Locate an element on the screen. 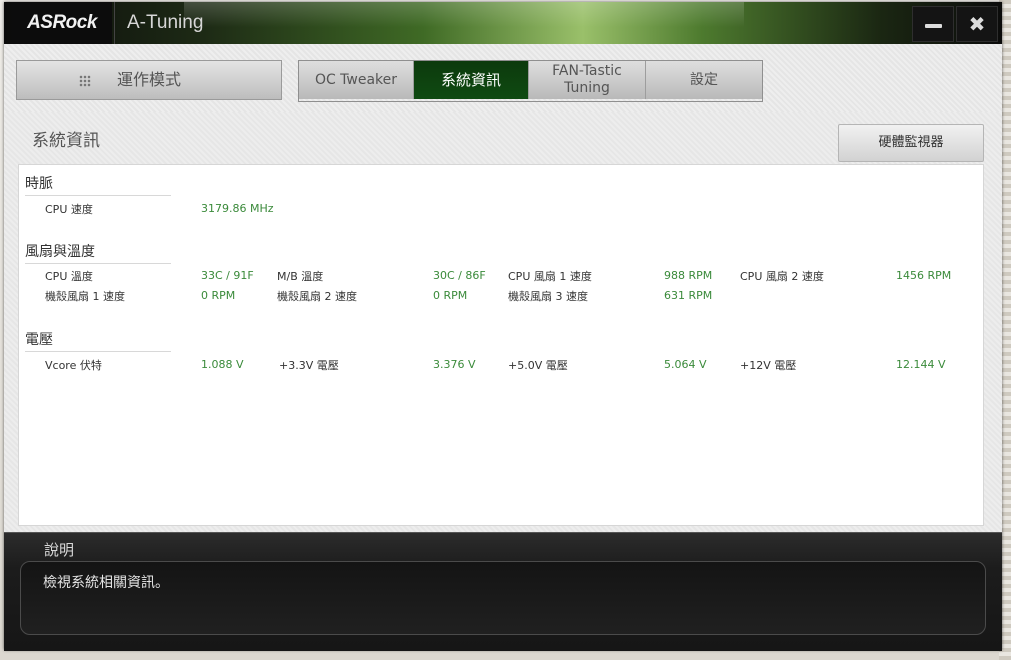  section-voltage: 電壓 is located at coordinates (98, 340).